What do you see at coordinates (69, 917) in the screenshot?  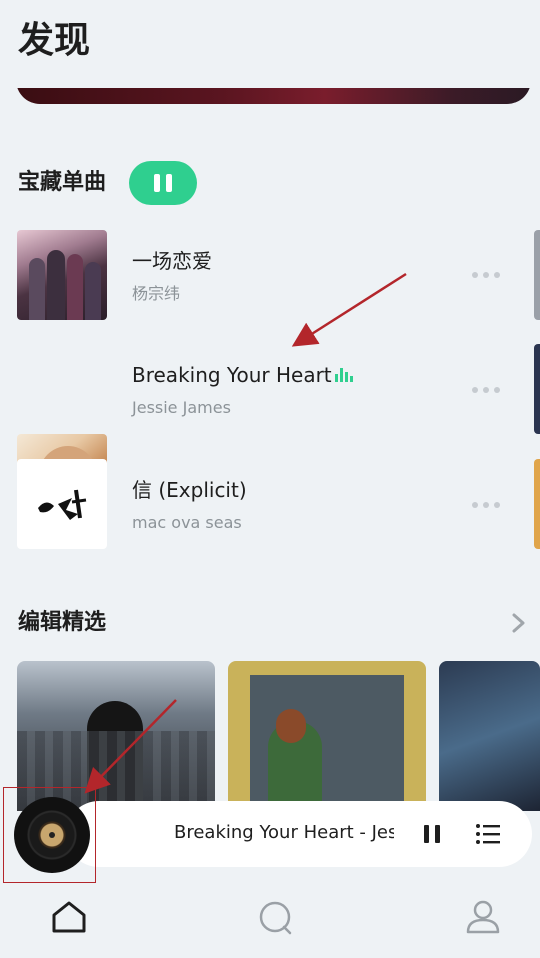 I see `home-icon` at bounding box center [69, 917].